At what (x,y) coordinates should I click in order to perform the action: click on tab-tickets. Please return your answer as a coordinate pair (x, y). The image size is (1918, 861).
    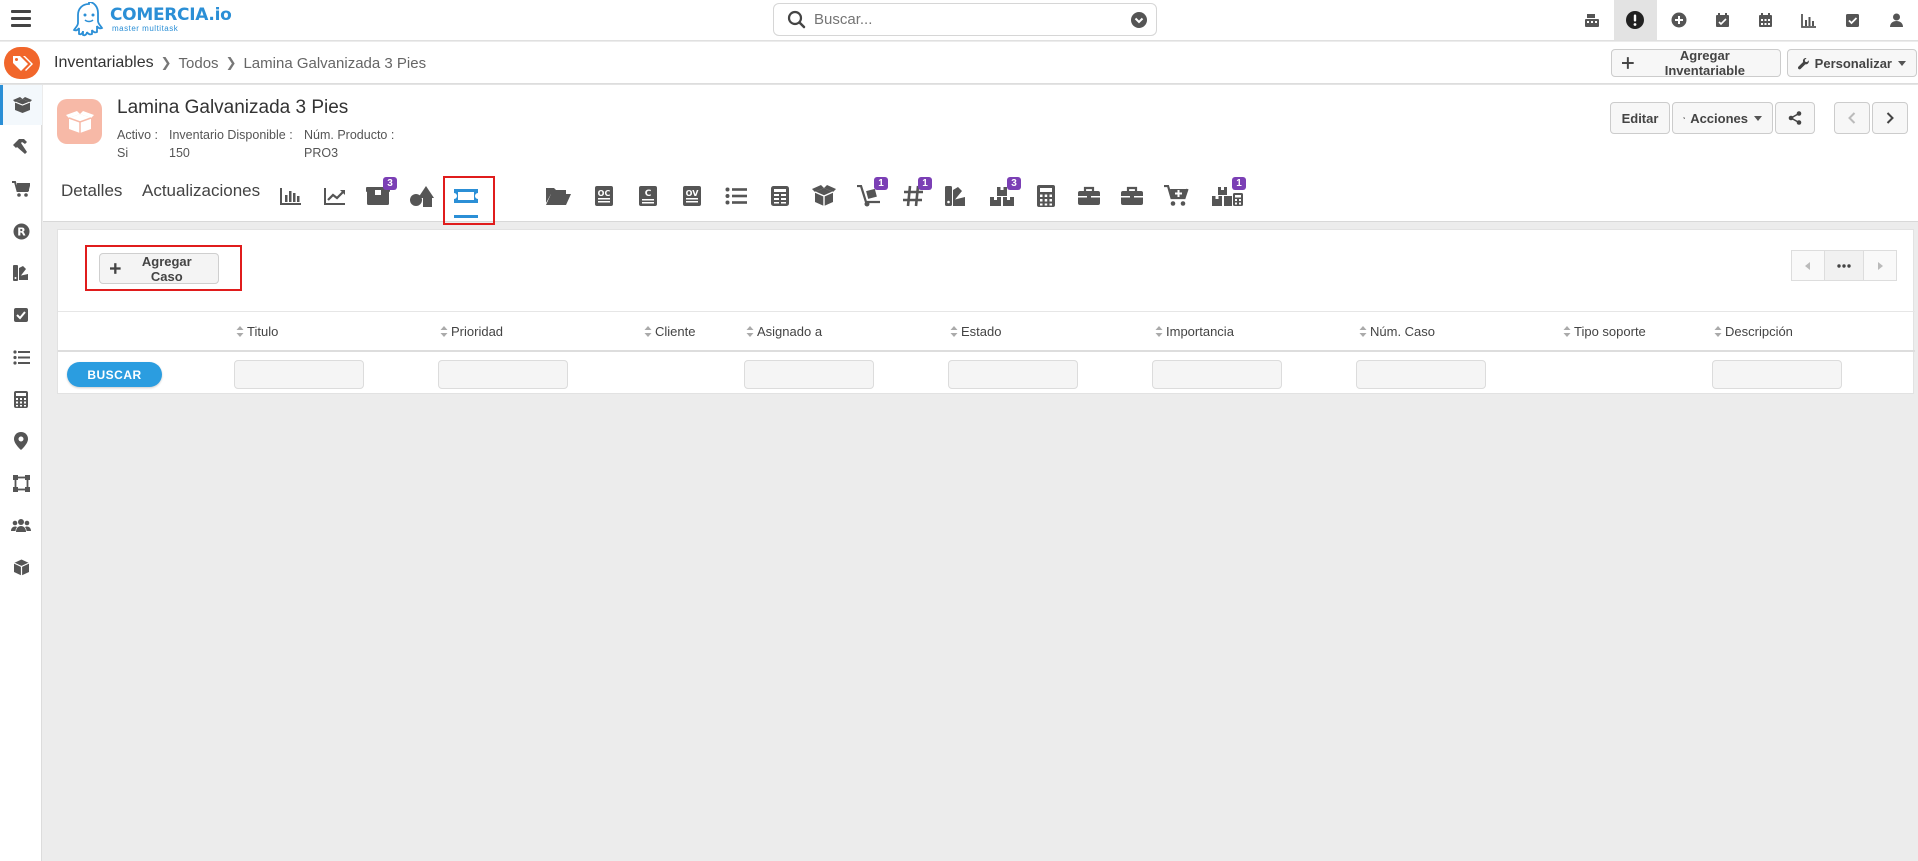
    Looking at the image, I should click on (466, 198).